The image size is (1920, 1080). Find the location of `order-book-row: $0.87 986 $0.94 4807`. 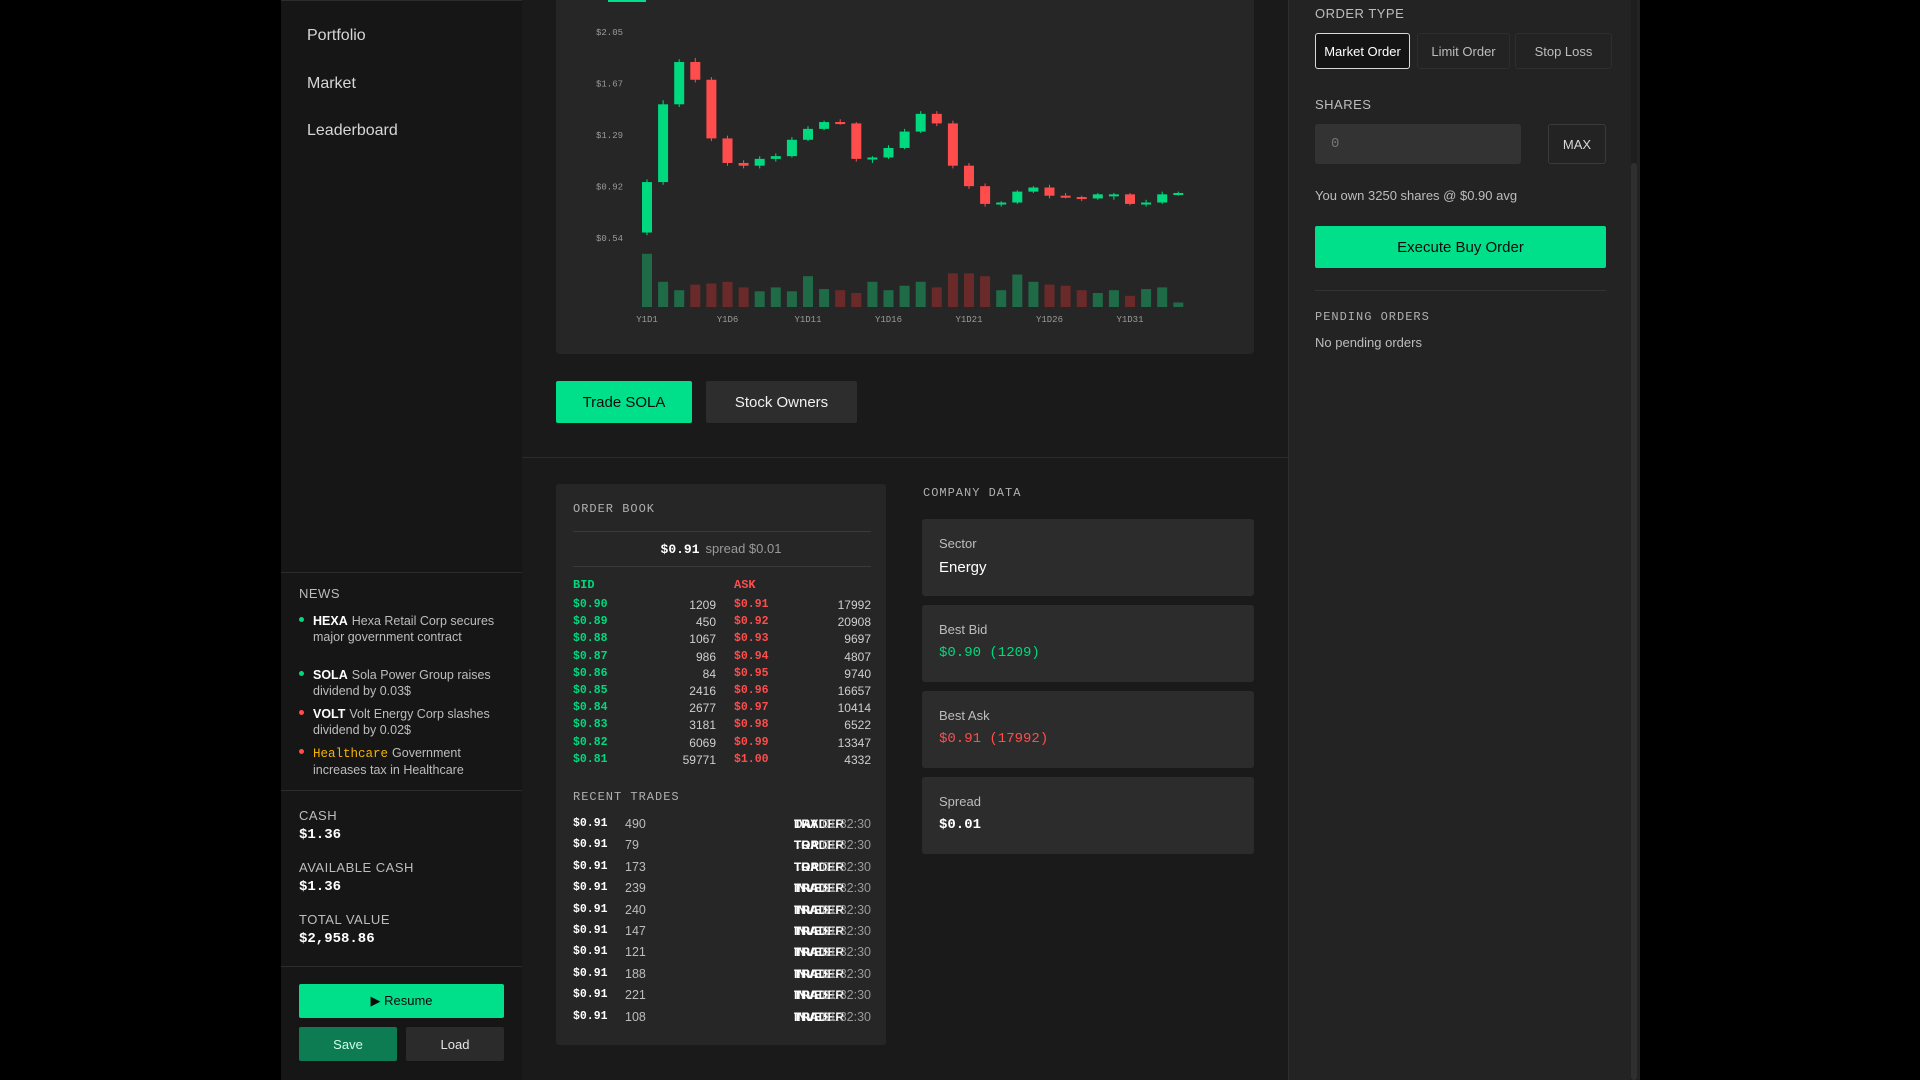

order-book-row: $0.87 986 $0.94 4807 is located at coordinates (721, 658).